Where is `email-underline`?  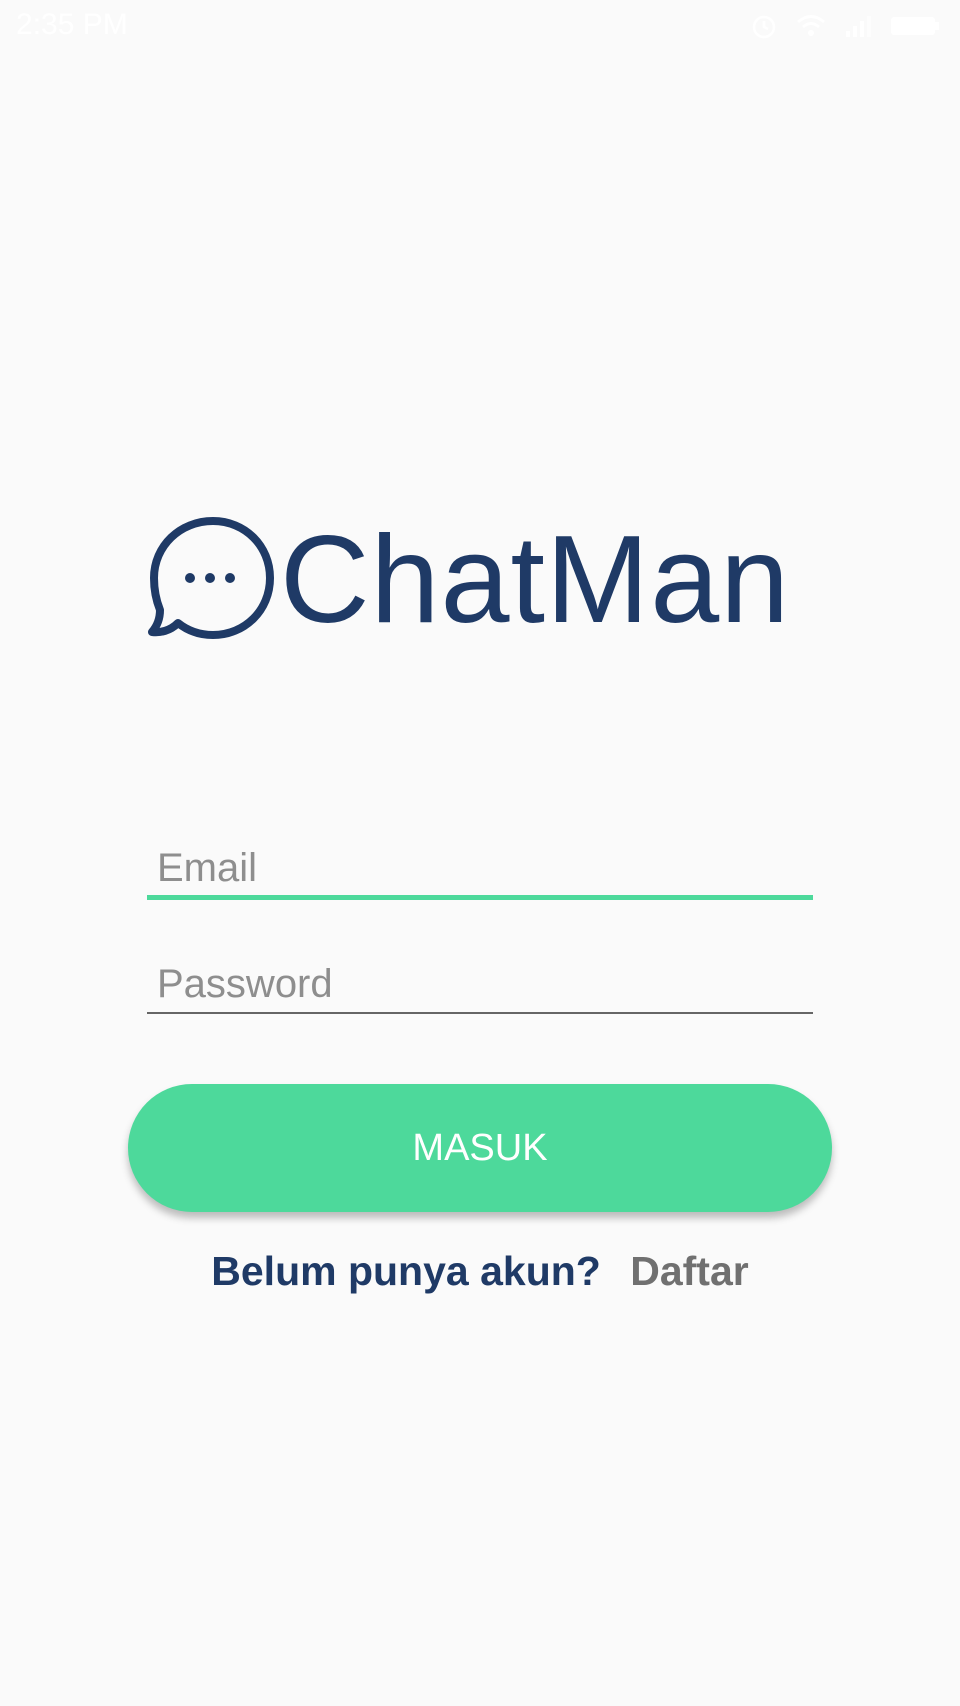 email-underline is located at coordinates (480, 897).